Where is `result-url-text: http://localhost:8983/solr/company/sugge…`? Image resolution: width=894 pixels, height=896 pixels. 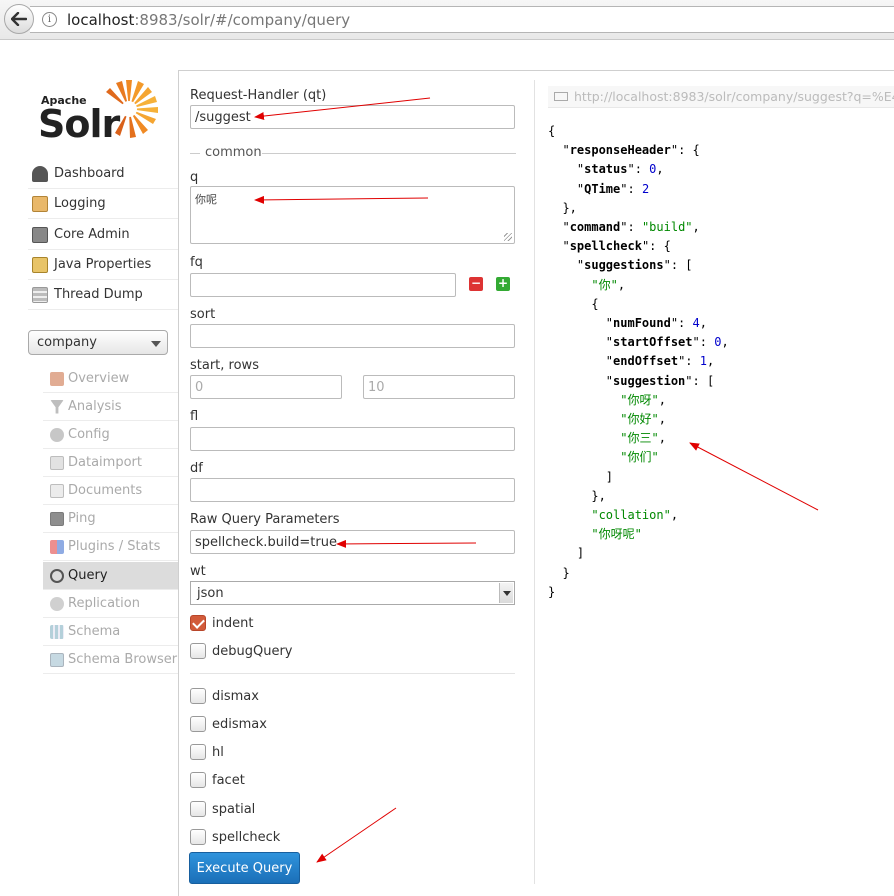 result-url-text: http://localhost:8983/solr/company/sugge… is located at coordinates (734, 96).